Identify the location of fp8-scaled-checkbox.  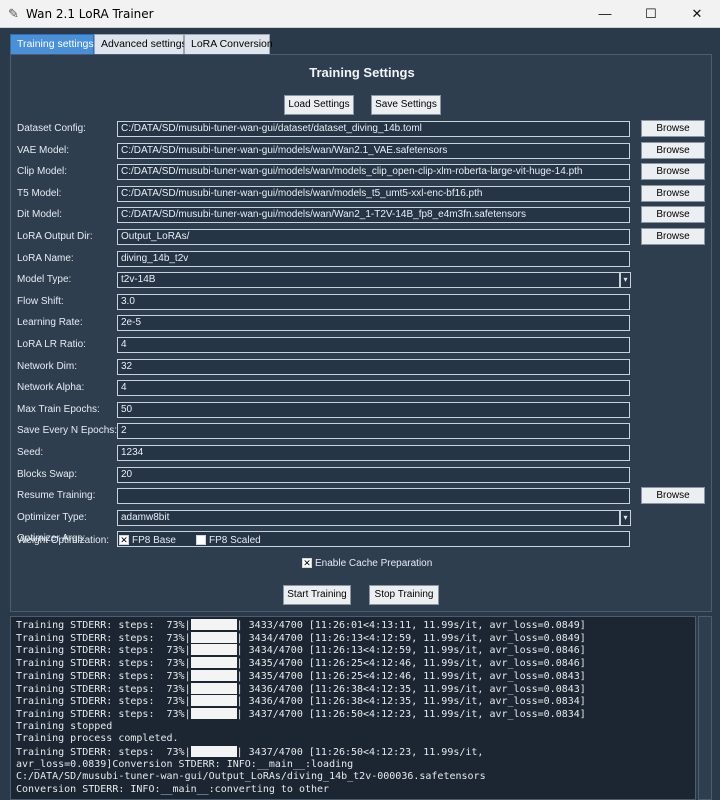
(201, 540).